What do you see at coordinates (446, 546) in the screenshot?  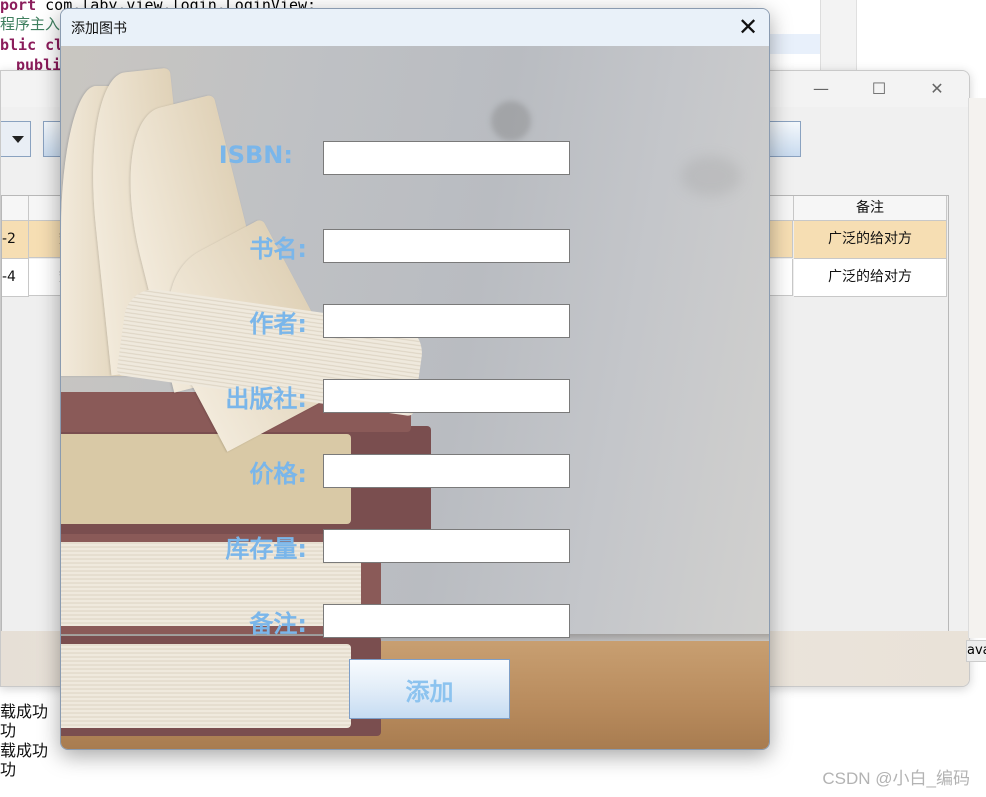 I see `stock-field` at bounding box center [446, 546].